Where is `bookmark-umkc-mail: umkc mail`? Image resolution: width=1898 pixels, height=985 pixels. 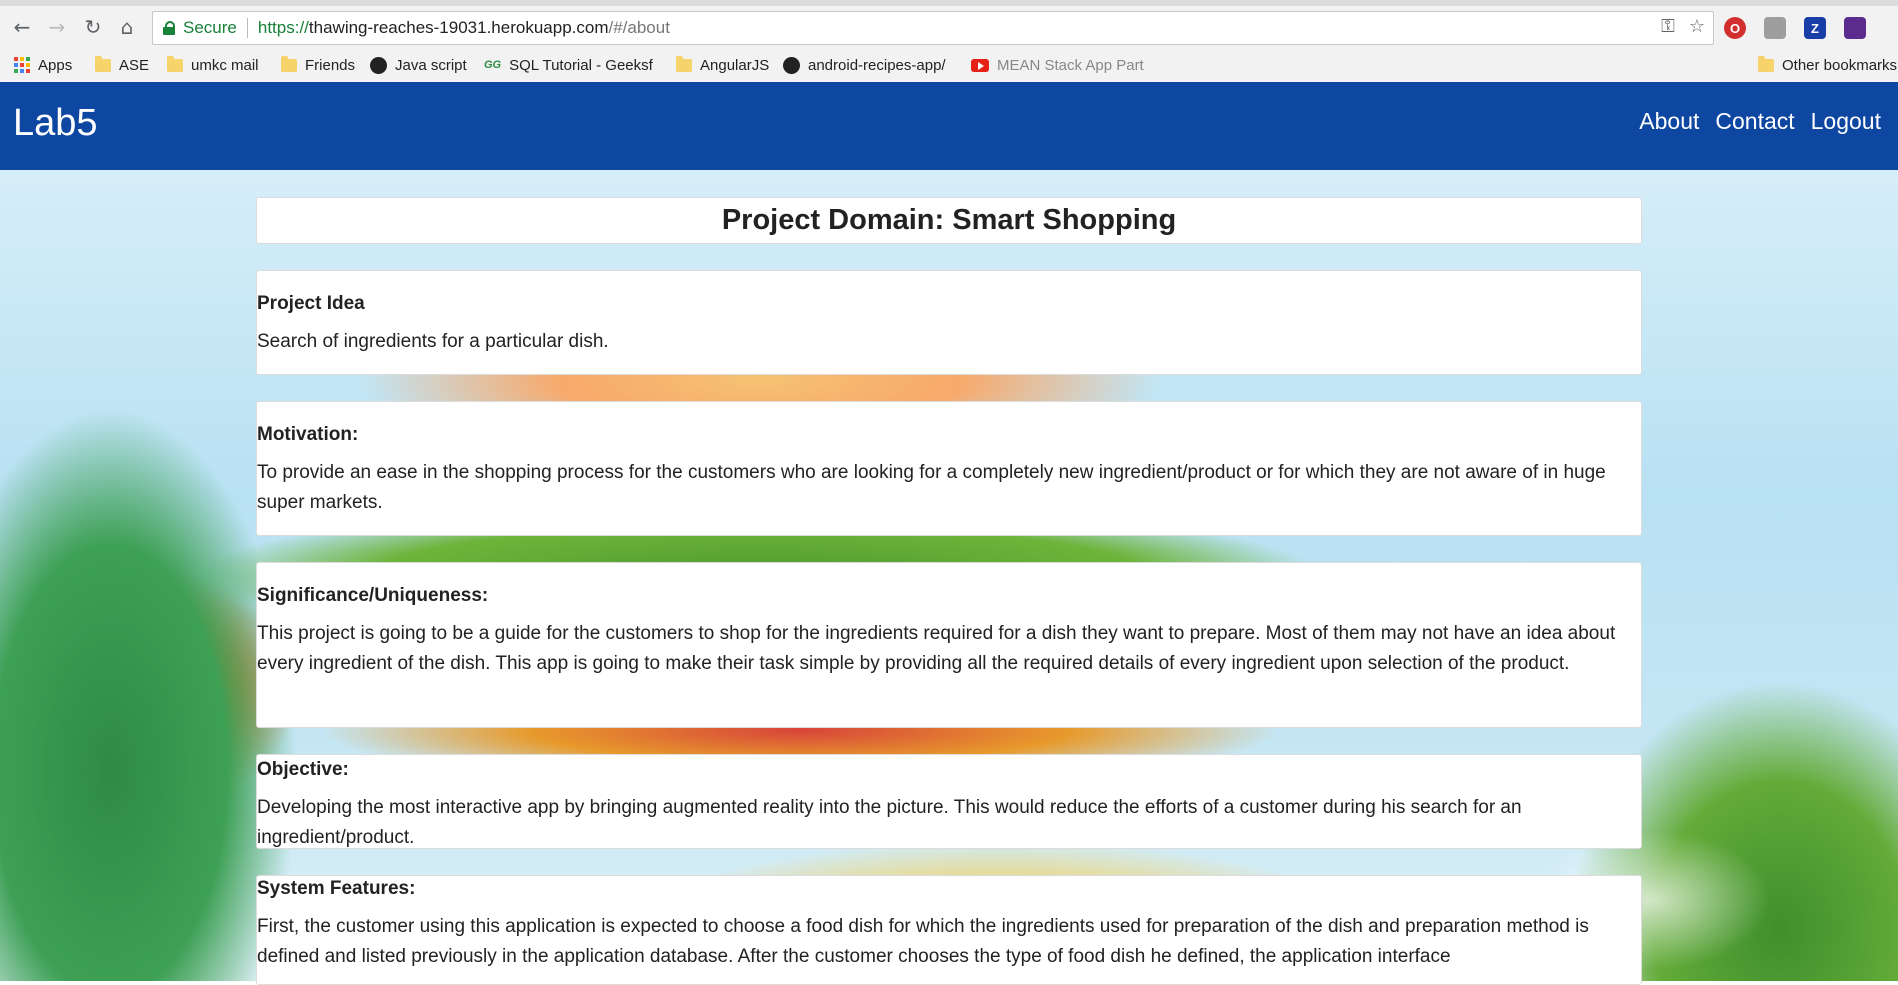 bookmark-umkc-mail: umkc mail is located at coordinates (213, 65).